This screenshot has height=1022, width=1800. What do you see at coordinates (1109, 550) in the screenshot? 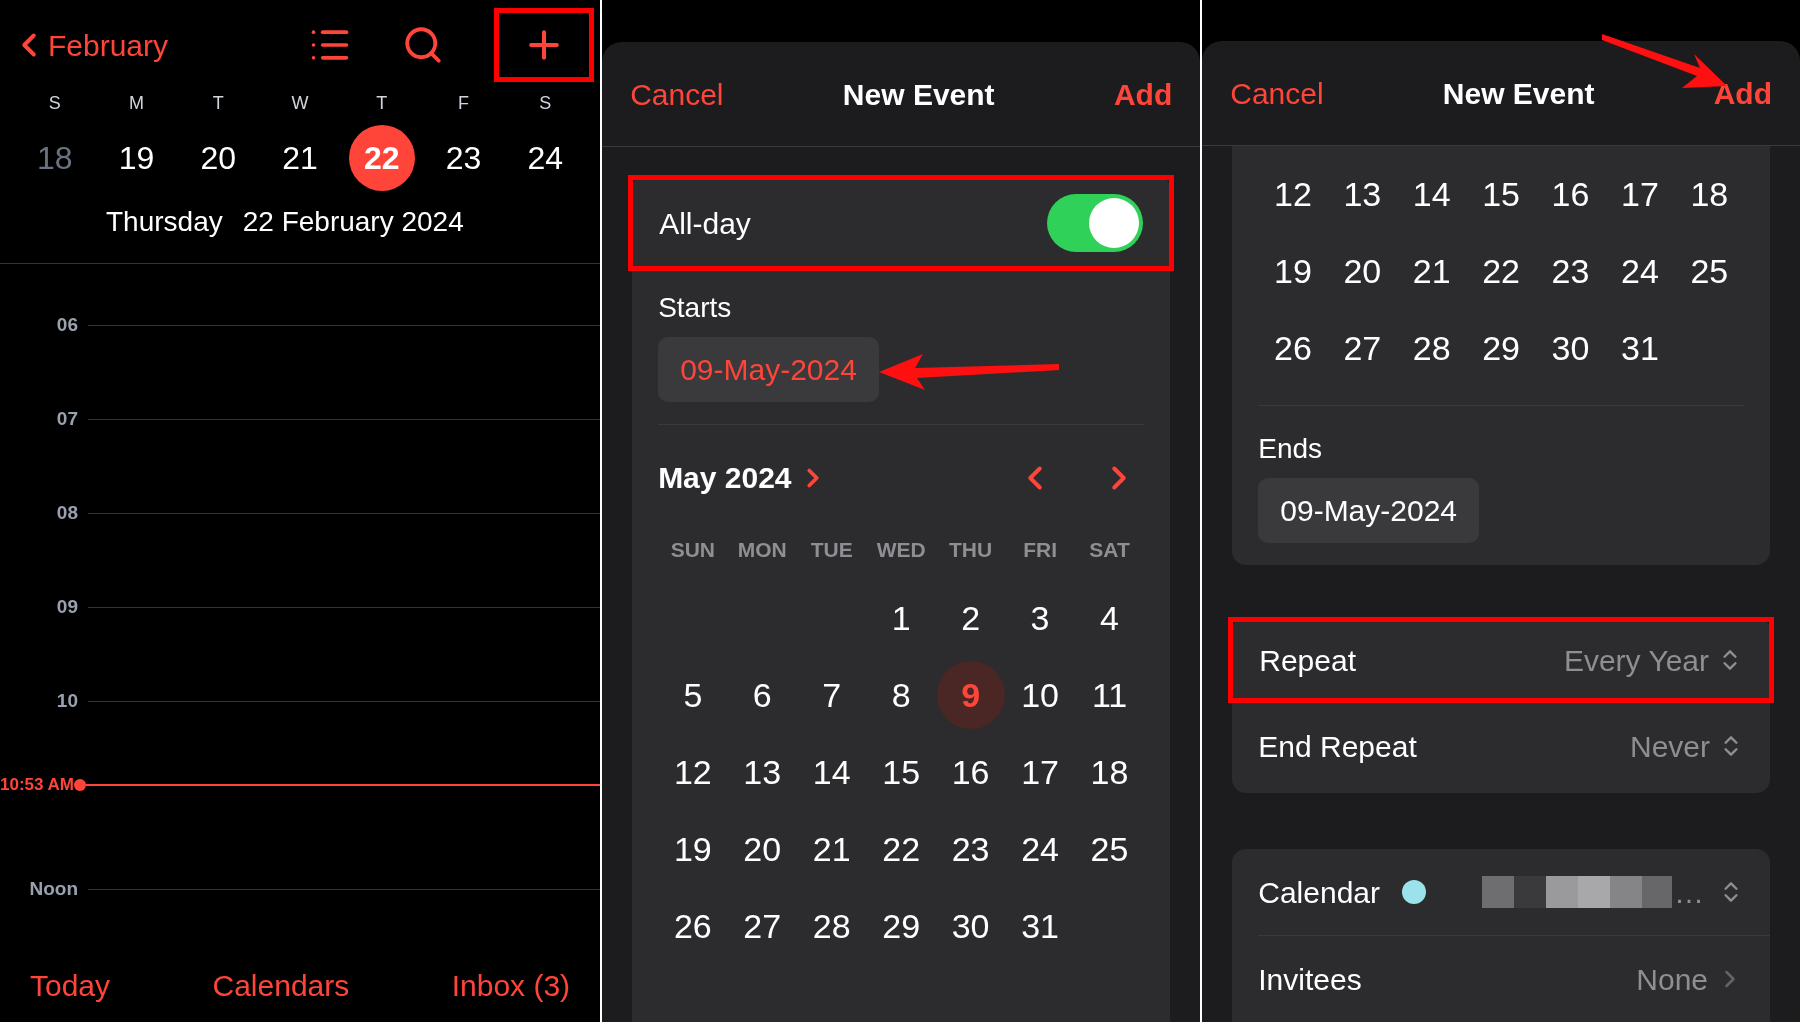
I see `weekday-label: SAT` at bounding box center [1109, 550].